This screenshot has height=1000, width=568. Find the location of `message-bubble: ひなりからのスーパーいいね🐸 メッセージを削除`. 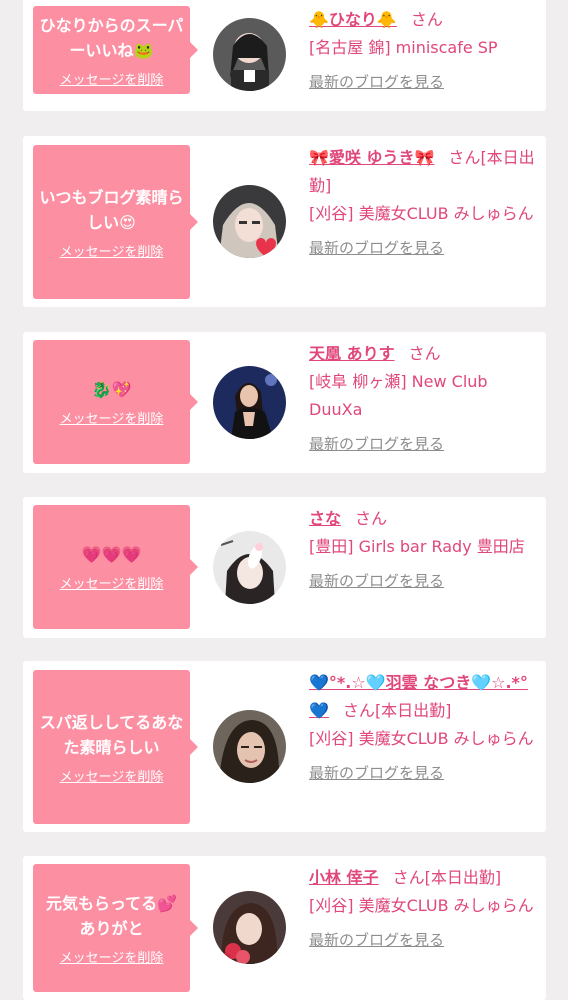

message-bubble: ひなりからのスーパーいいね🐸 メッセージを削除 is located at coordinates (115, 50).